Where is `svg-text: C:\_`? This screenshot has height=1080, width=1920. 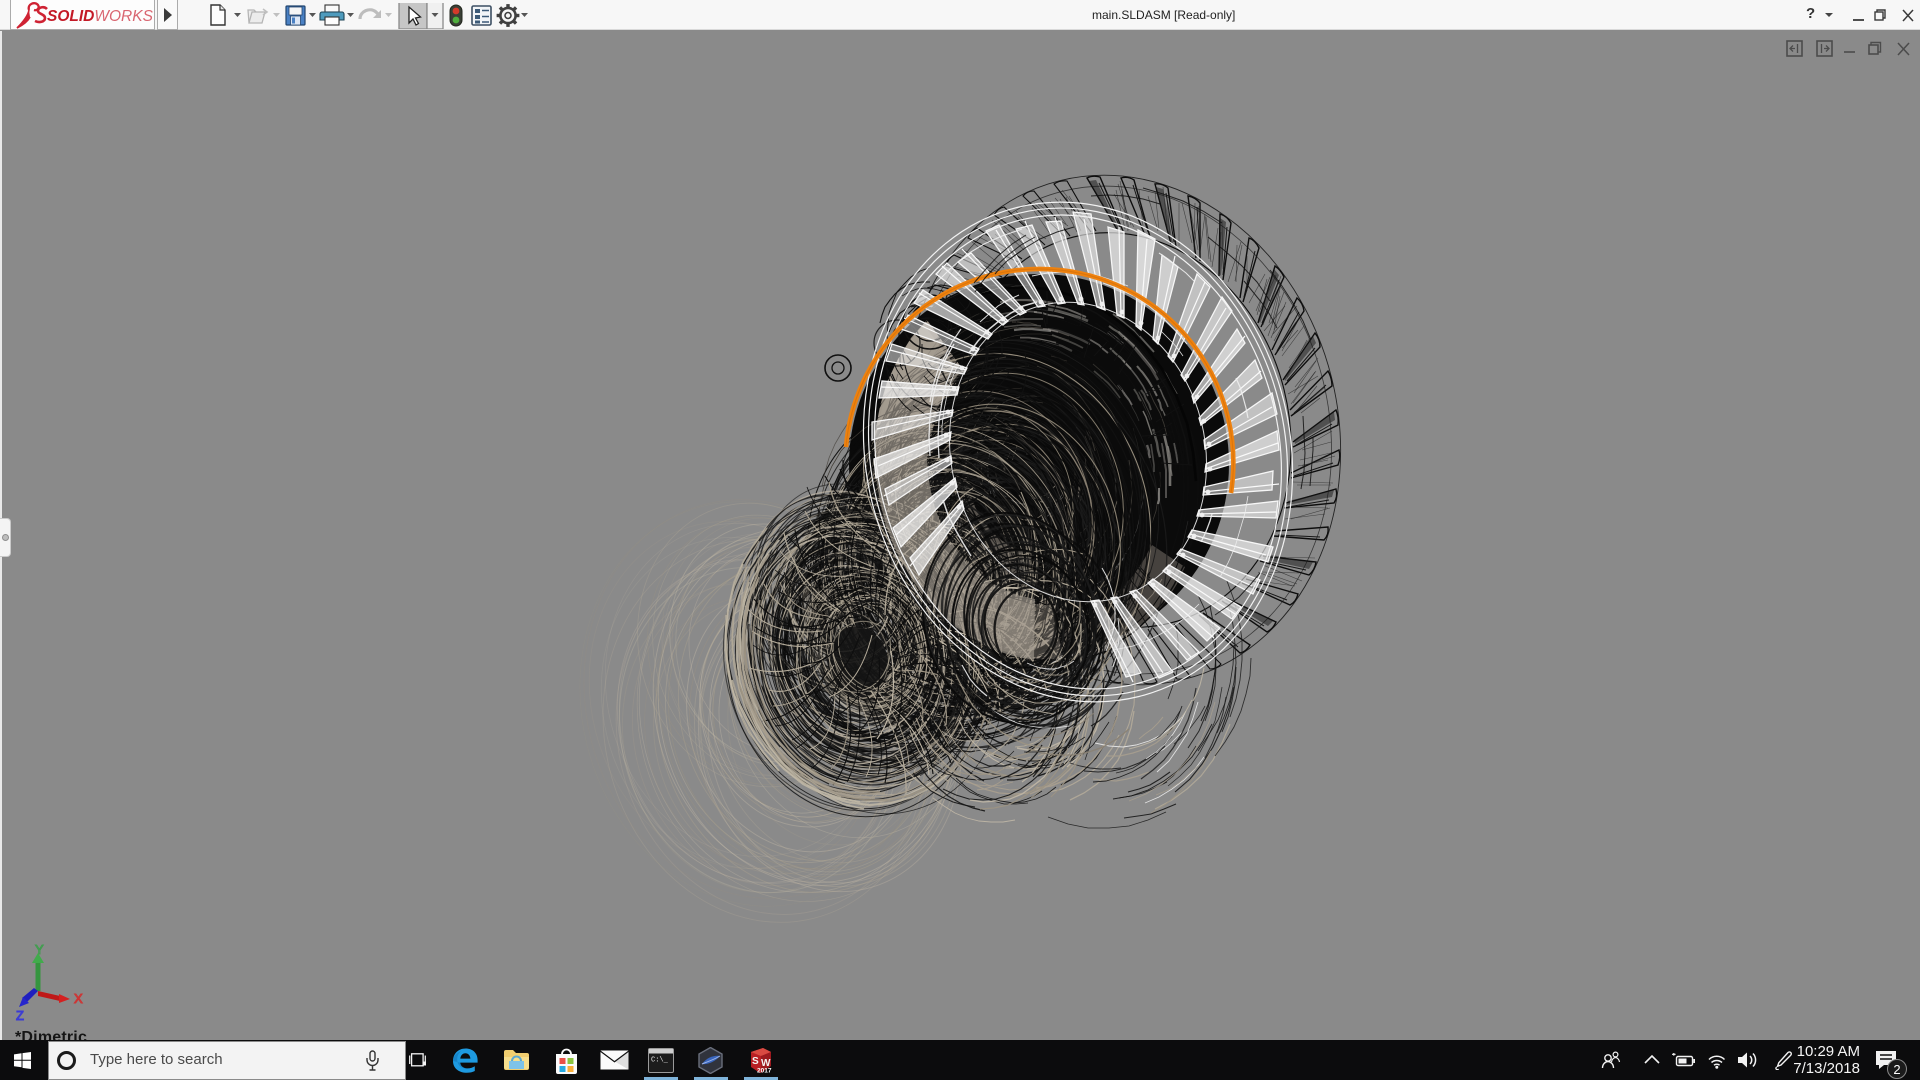 svg-text: C:\_ is located at coordinates (660, 1061).